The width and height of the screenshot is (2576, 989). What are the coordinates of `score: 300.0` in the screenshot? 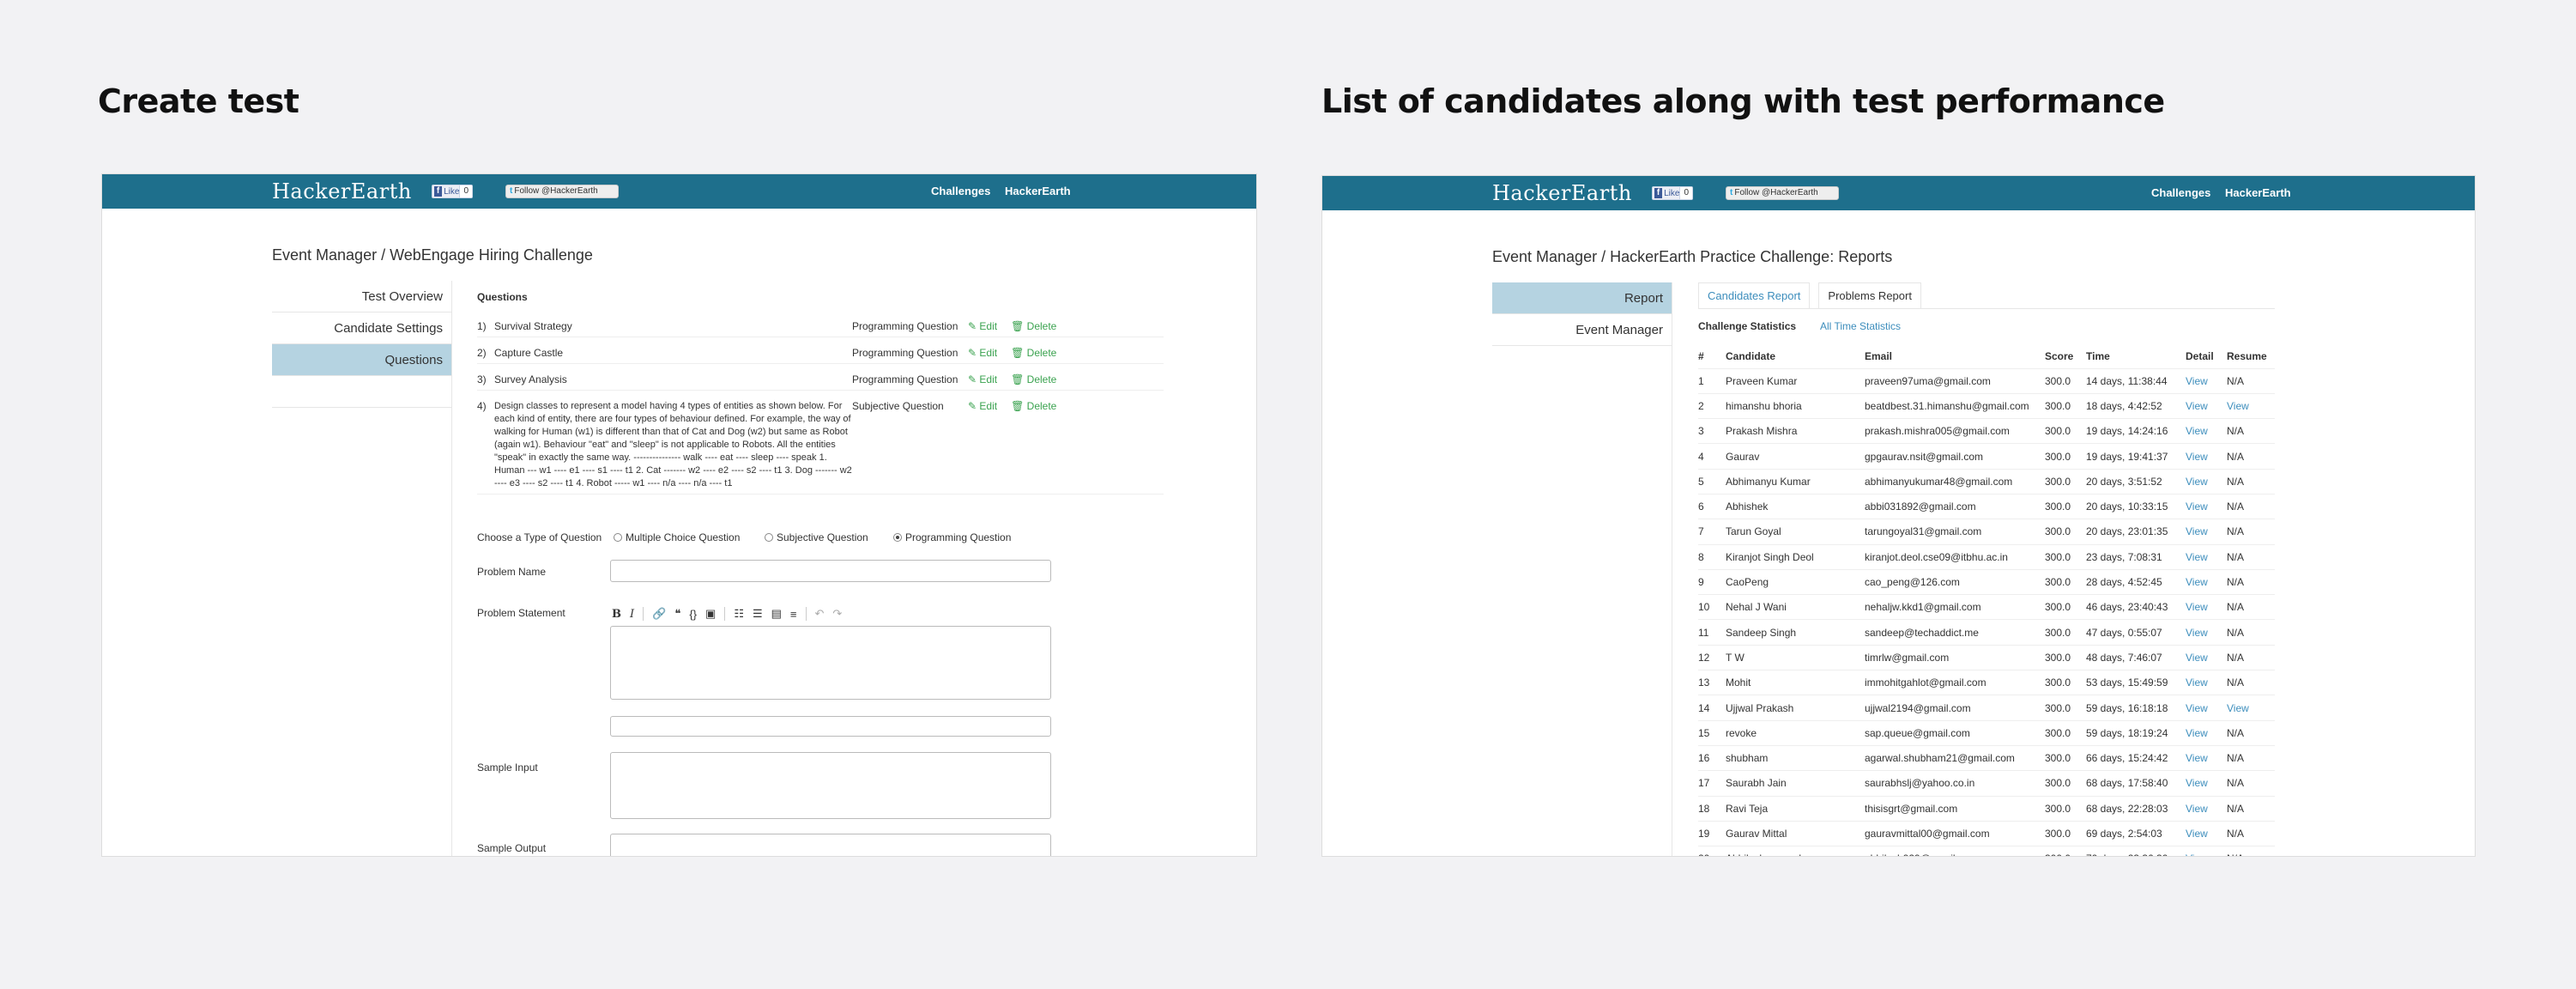 It's located at (2065, 809).